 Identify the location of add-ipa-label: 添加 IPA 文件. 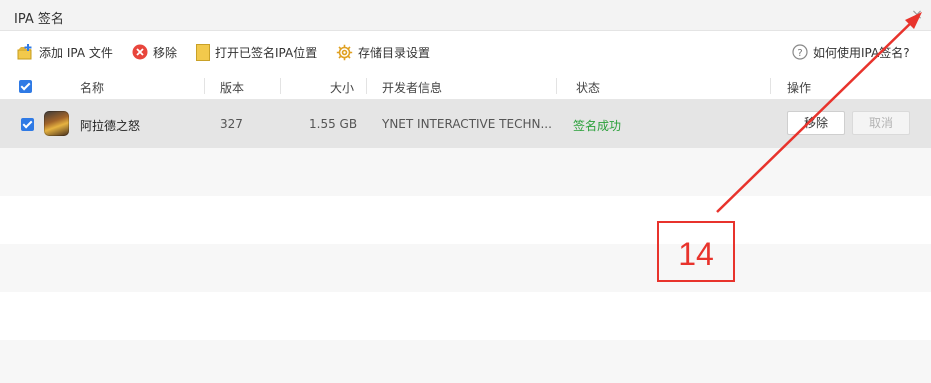
(76, 52).